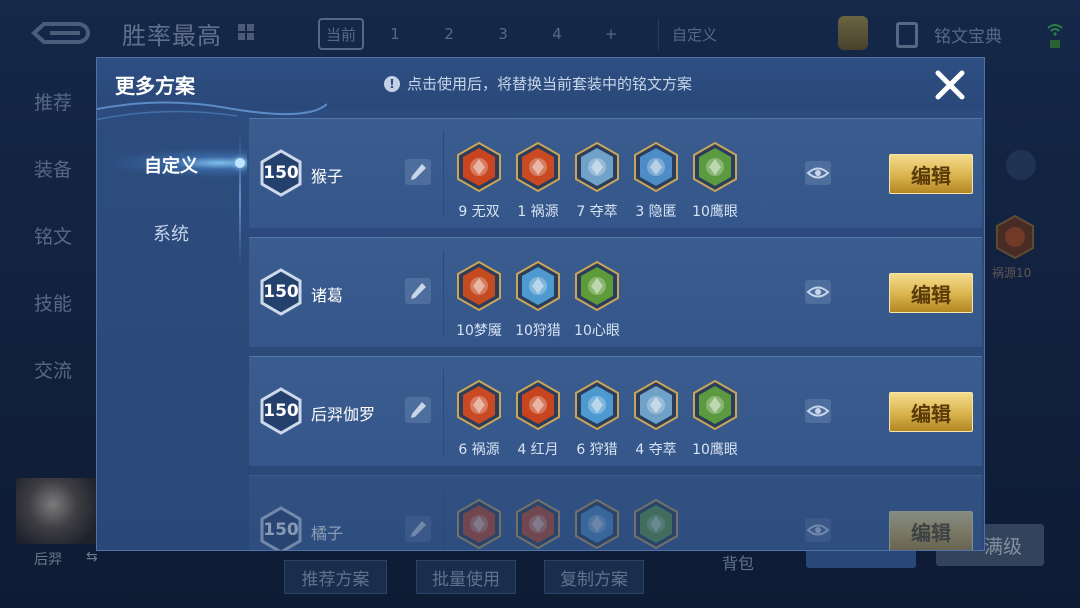  Describe the element at coordinates (538, 331) in the screenshot. I see `rune-label: 10狩猎` at that location.